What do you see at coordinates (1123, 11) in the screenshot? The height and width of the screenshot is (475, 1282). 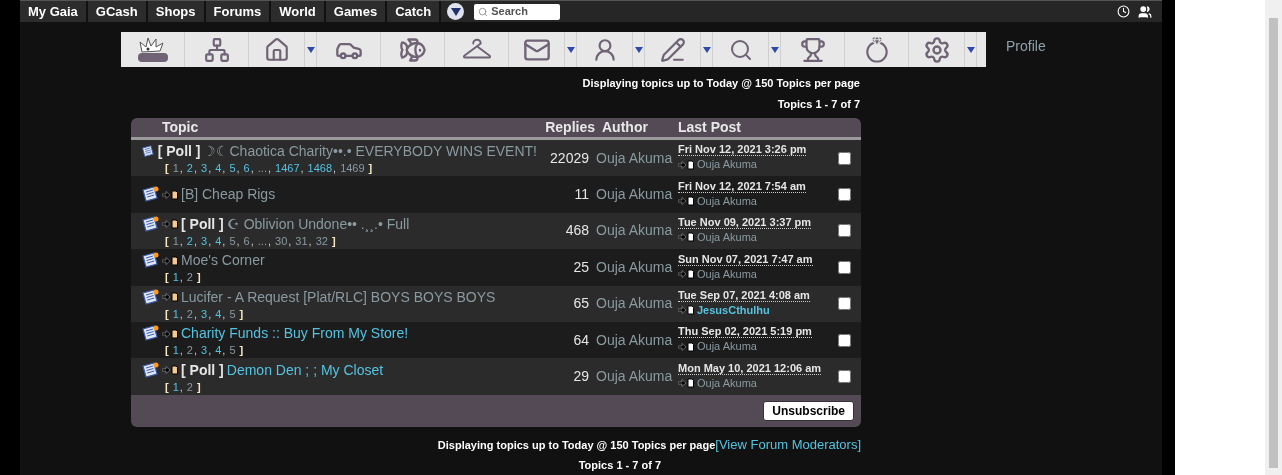 I see `clock-icon` at bounding box center [1123, 11].